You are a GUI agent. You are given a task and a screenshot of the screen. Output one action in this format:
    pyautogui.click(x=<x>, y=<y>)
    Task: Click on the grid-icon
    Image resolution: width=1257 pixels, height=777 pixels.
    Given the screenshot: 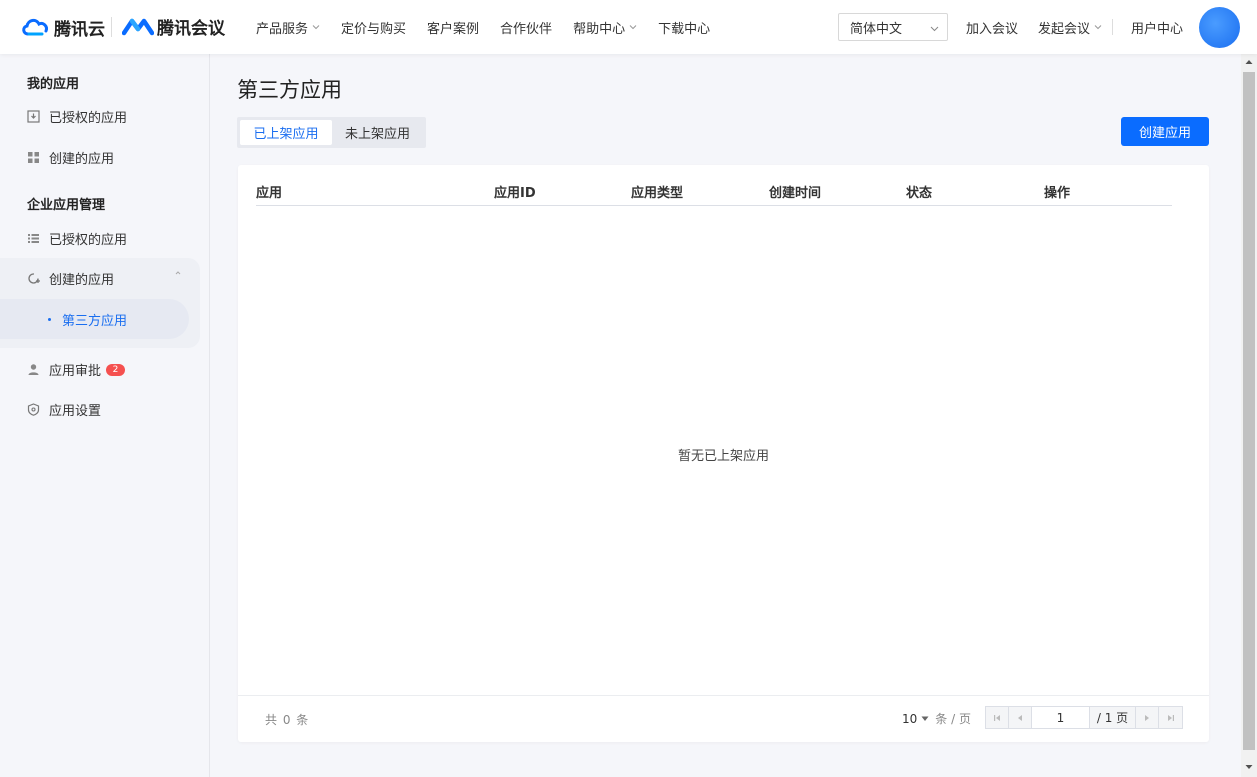 What is the action you would take?
    pyautogui.click(x=33, y=157)
    